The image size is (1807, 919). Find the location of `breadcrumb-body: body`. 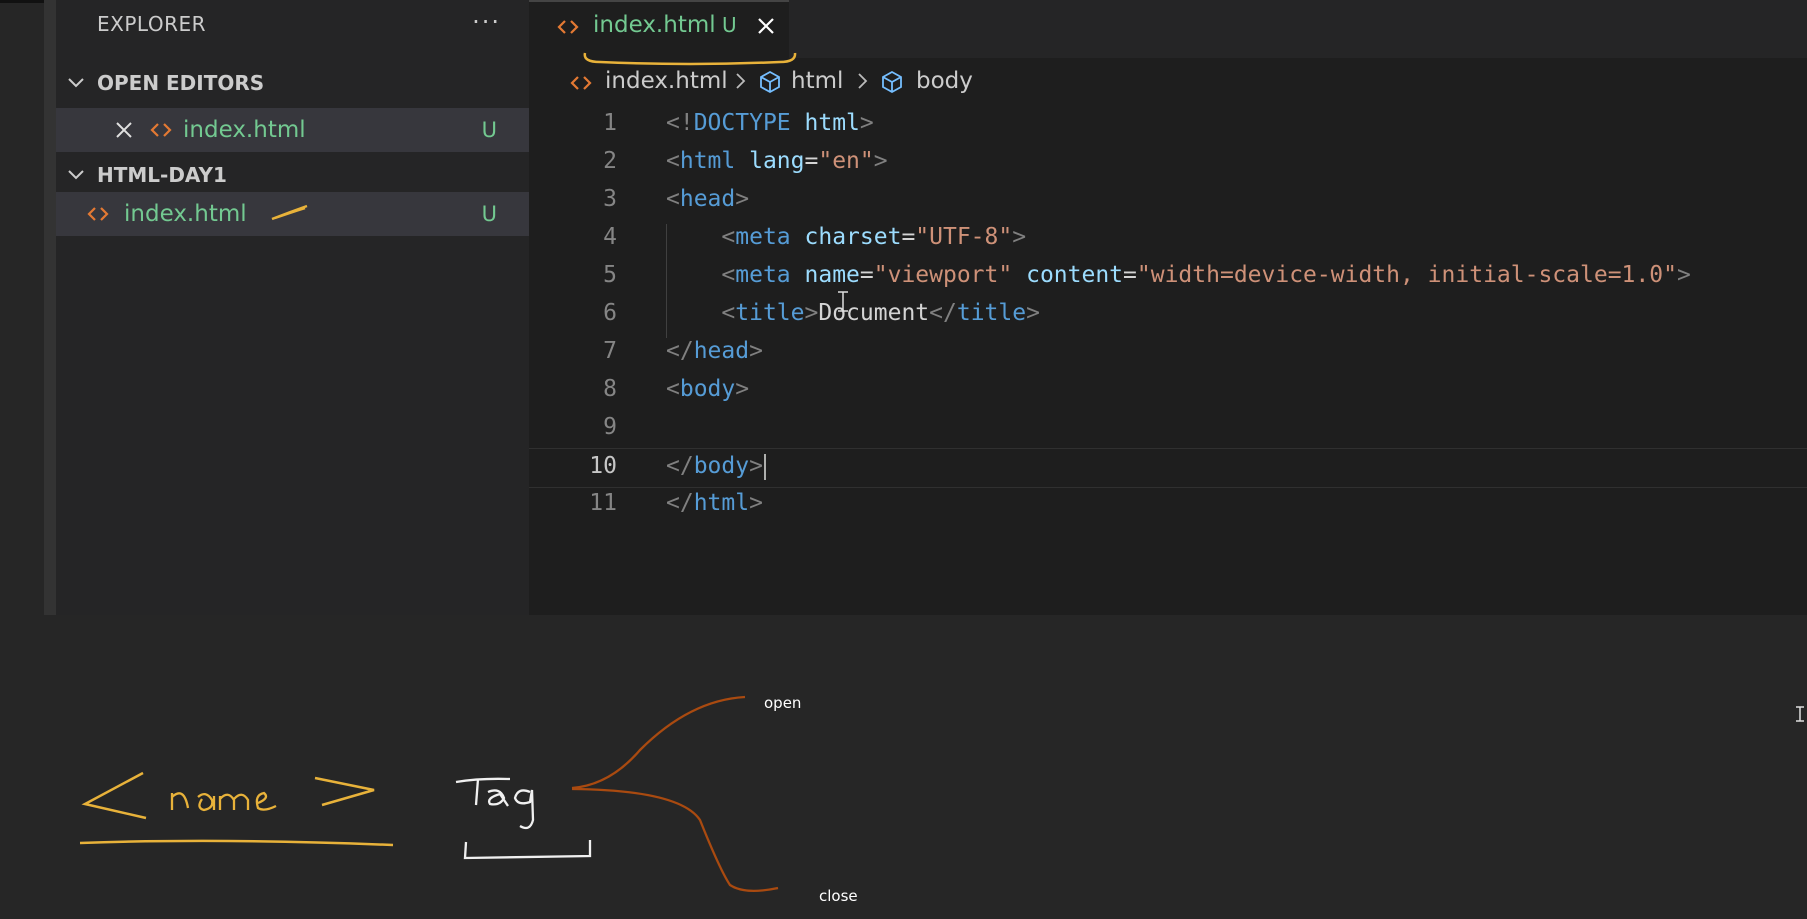

breadcrumb-body: body is located at coordinates (944, 81).